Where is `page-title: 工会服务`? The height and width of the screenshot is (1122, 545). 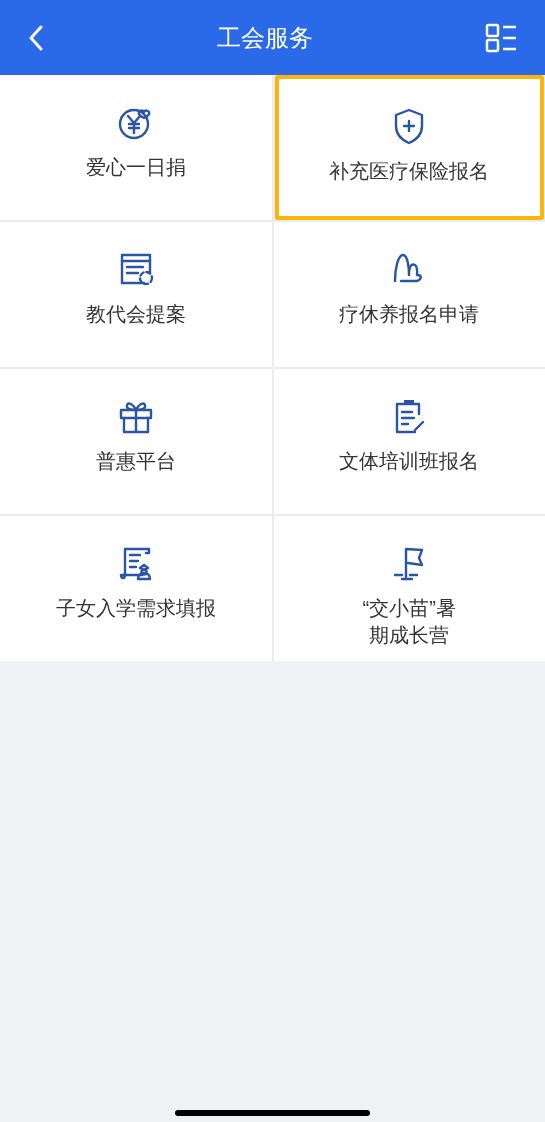
page-title: 工会服务 is located at coordinates (264, 37).